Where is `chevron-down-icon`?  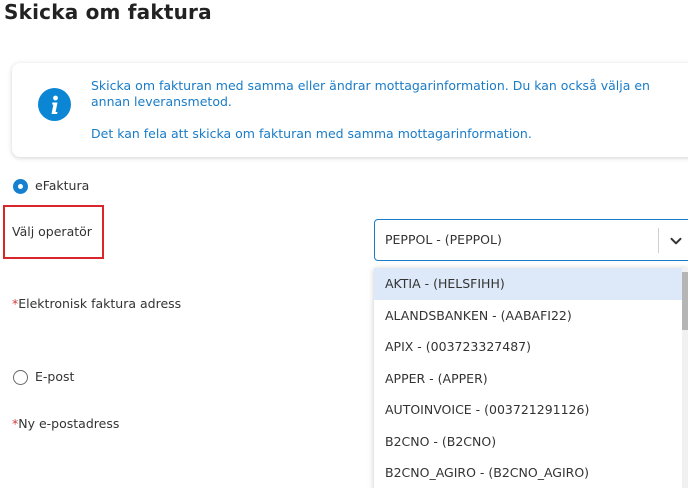 chevron-down-icon is located at coordinates (676, 241).